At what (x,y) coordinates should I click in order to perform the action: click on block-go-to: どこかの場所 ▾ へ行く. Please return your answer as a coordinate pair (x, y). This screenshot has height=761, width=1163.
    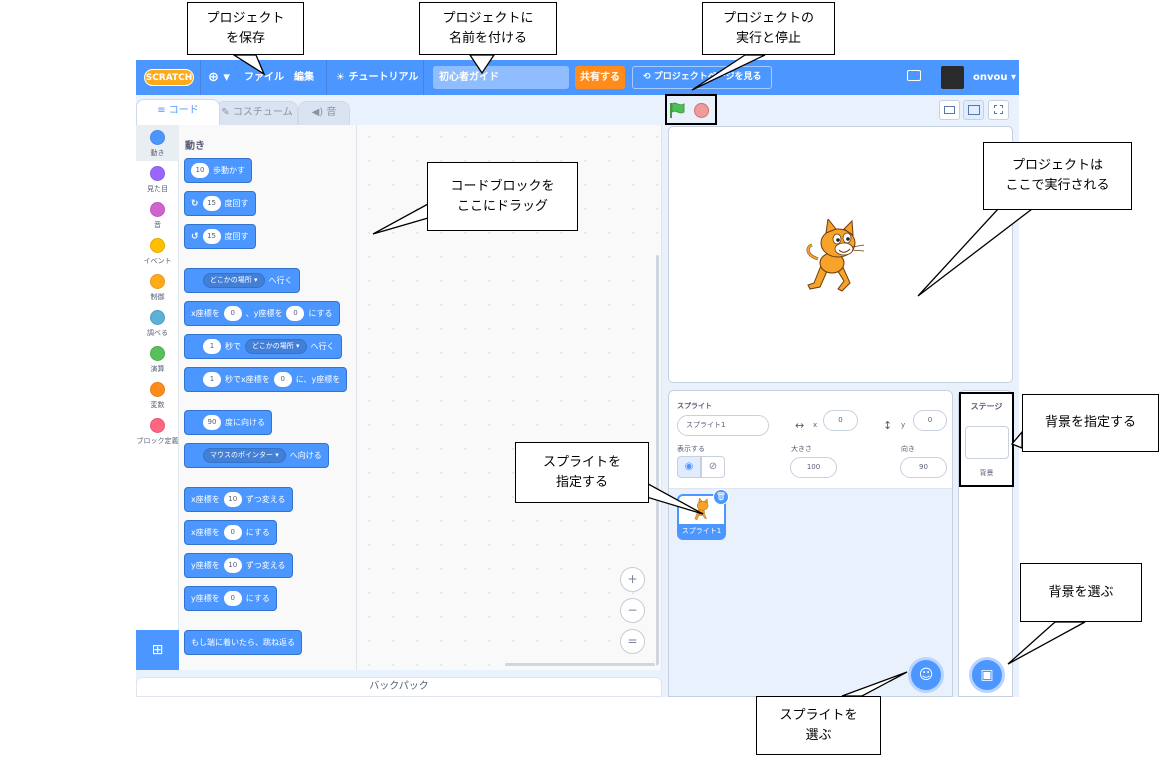
    Looking at the image, I should click on (242, 280).